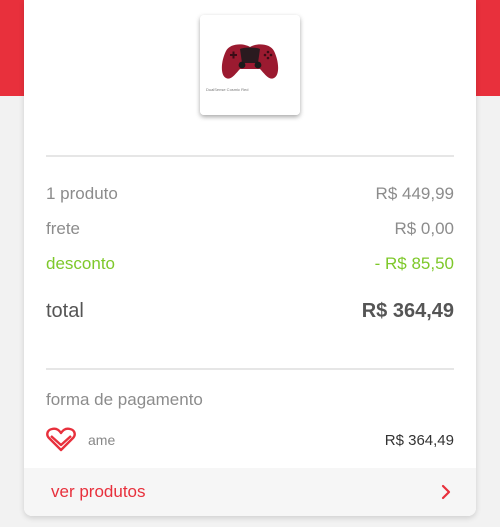 The height and width of the screenshot is (527, 500). I want to click on product-thumbnail: DualSense Cosmic Red, so click(250, 65).